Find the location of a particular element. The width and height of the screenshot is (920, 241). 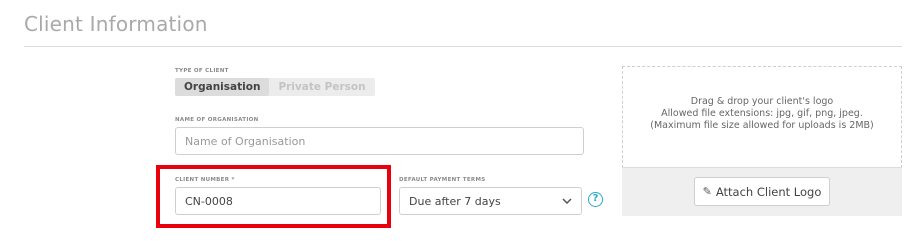

organisation-name-label: NAME OF ORGANISATION is located at coordinates (217, 120).